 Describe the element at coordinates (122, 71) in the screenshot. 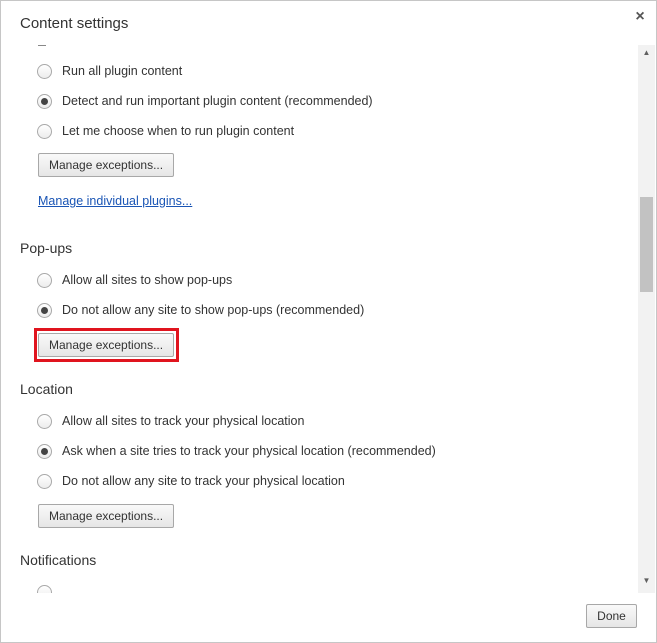

I see `radio-label: Run all plugin content` at that location.